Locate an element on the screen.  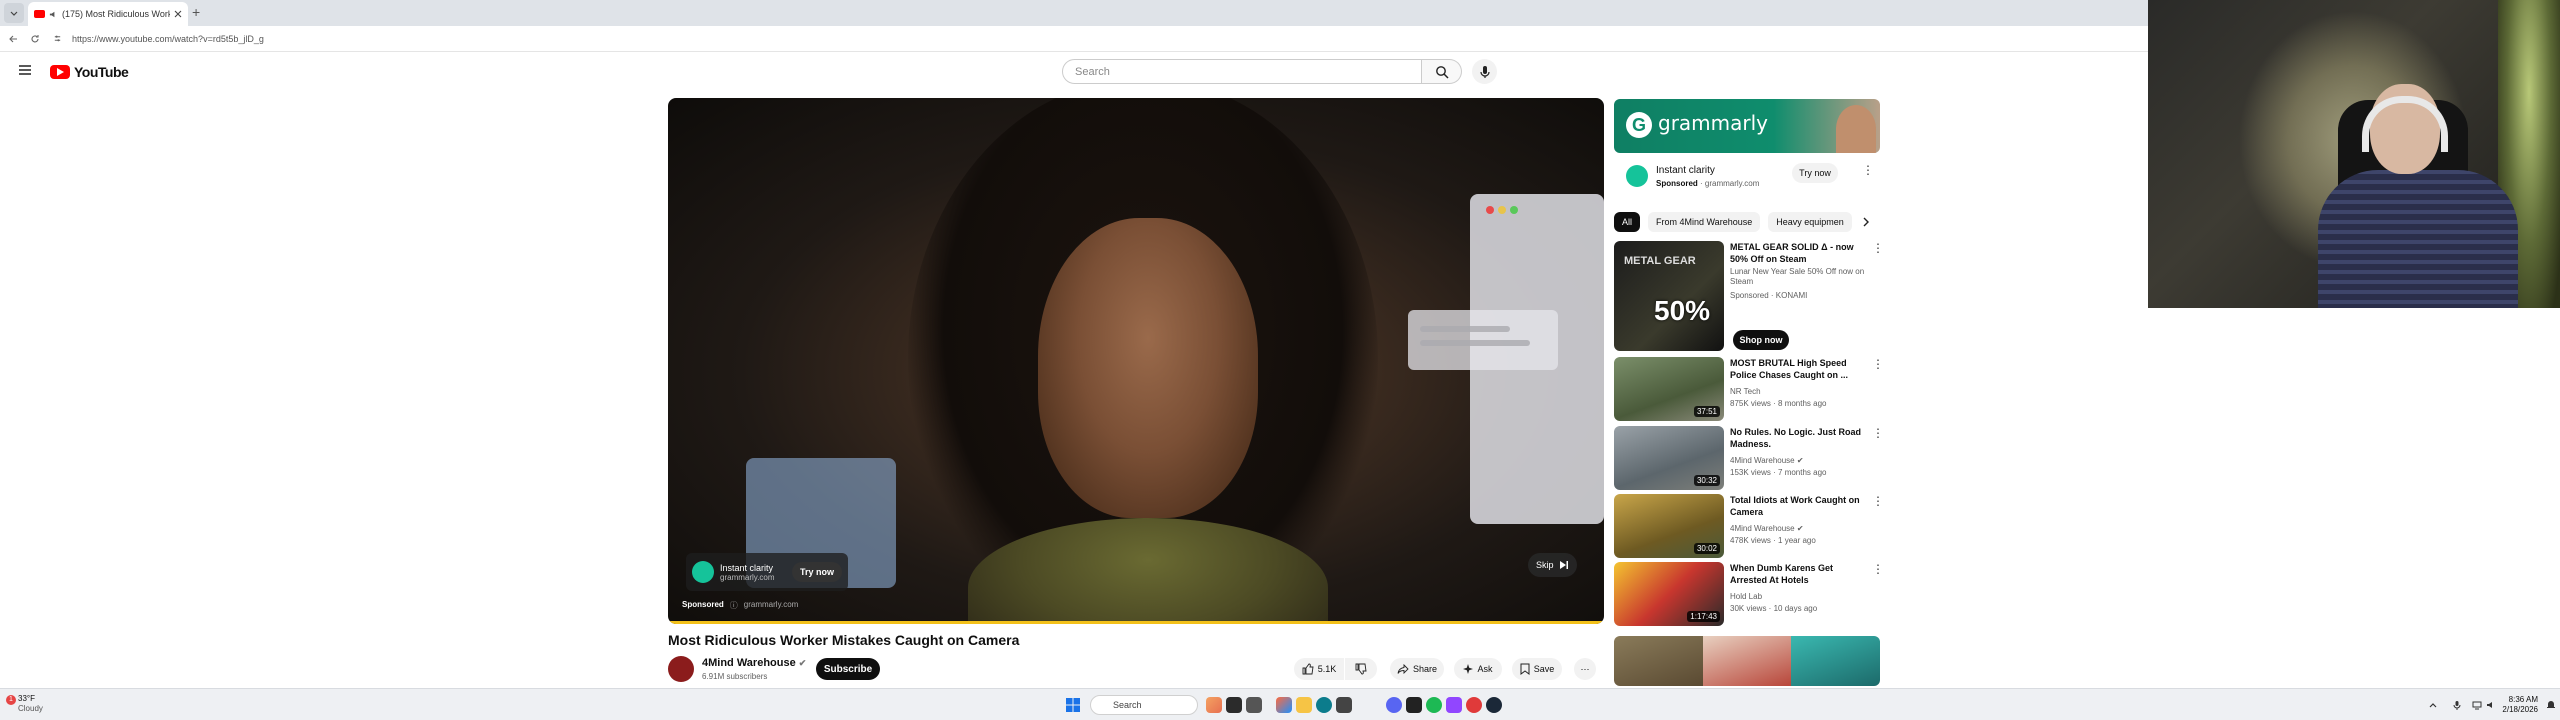
save-label: Save is located at coordinates (1544, 669).